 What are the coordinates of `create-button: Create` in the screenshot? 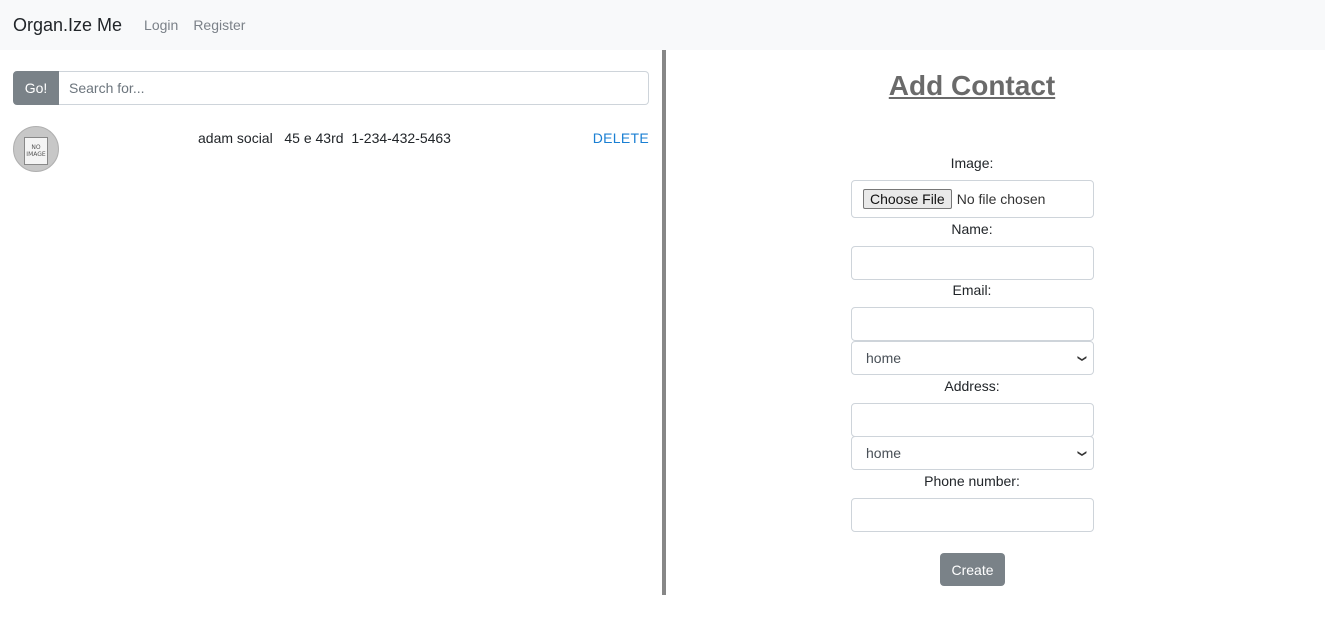 It's located at (972, 569).